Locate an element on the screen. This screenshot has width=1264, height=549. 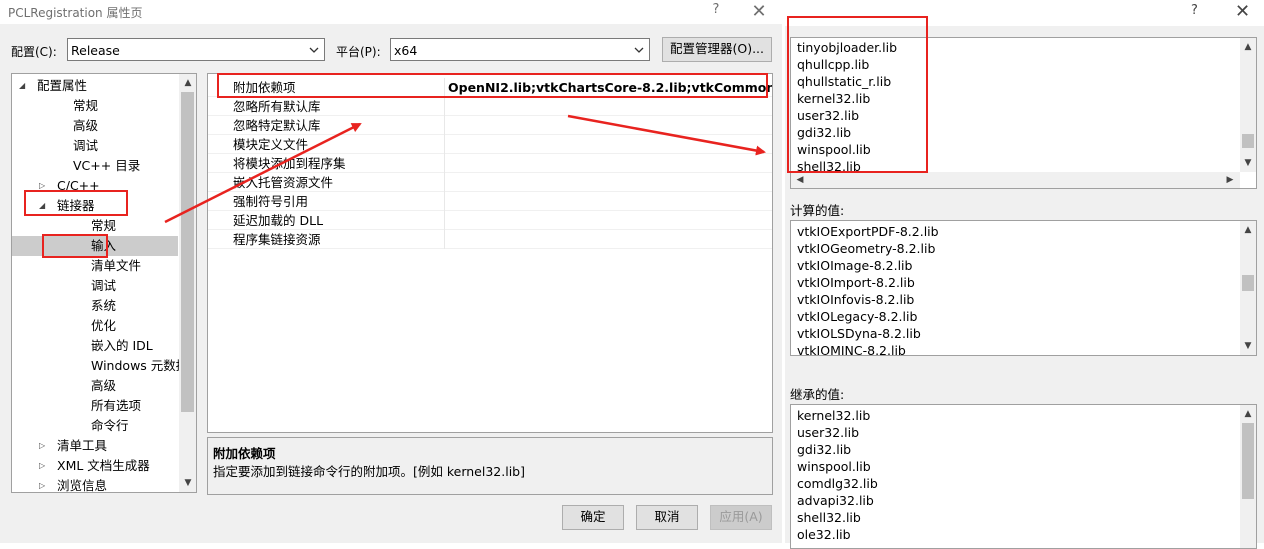
arrow-to-popup is located at coordinates (666, 135).